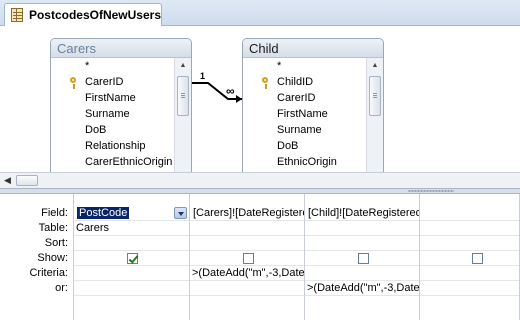 The height and width of the screenshot is (320, 520). I want to click on grid-column-1: PostCode Carers, so click(131, 257).